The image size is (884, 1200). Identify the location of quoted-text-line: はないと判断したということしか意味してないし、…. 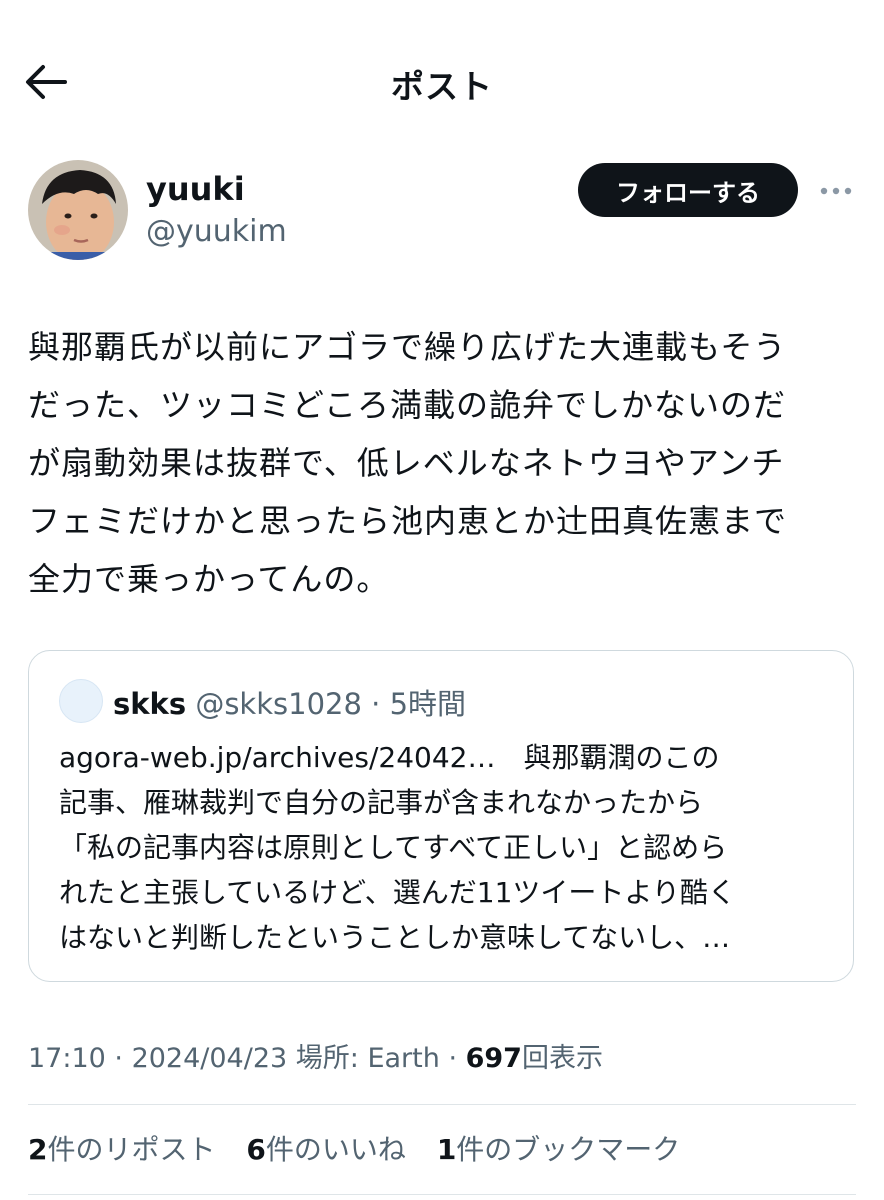
(395, 937).